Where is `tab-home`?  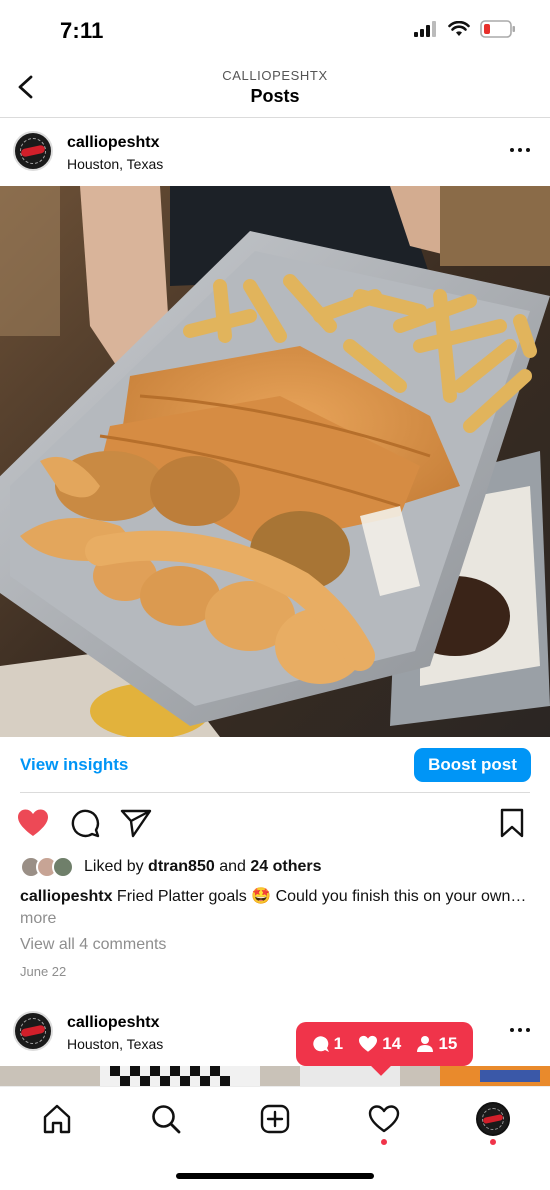
tab-home is located at coordinates (57, 1119).